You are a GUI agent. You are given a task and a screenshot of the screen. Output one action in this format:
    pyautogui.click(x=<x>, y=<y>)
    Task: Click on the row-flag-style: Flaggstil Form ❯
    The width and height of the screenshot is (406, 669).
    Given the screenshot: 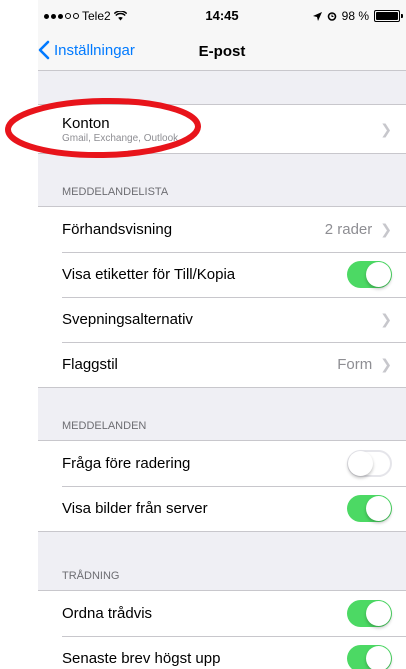 What is the action you would take?
    pyautogui.click(x=222, y=364)
    